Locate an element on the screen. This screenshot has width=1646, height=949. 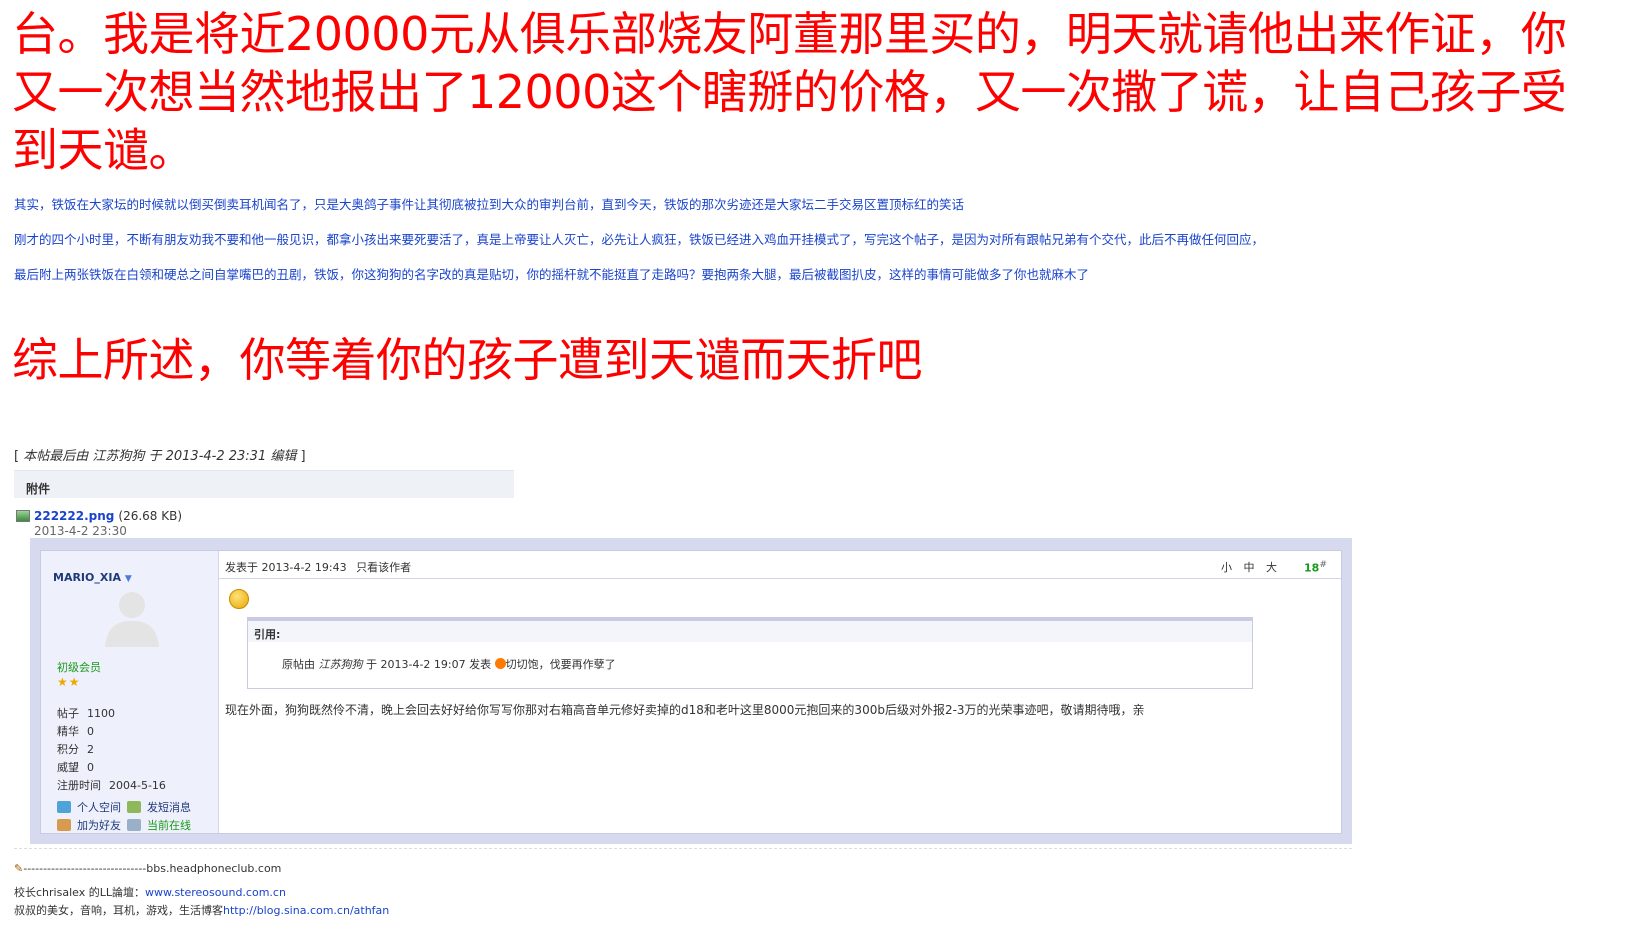
font-size-switcher: 小 中 大 is located at coordinates (1251, 567).